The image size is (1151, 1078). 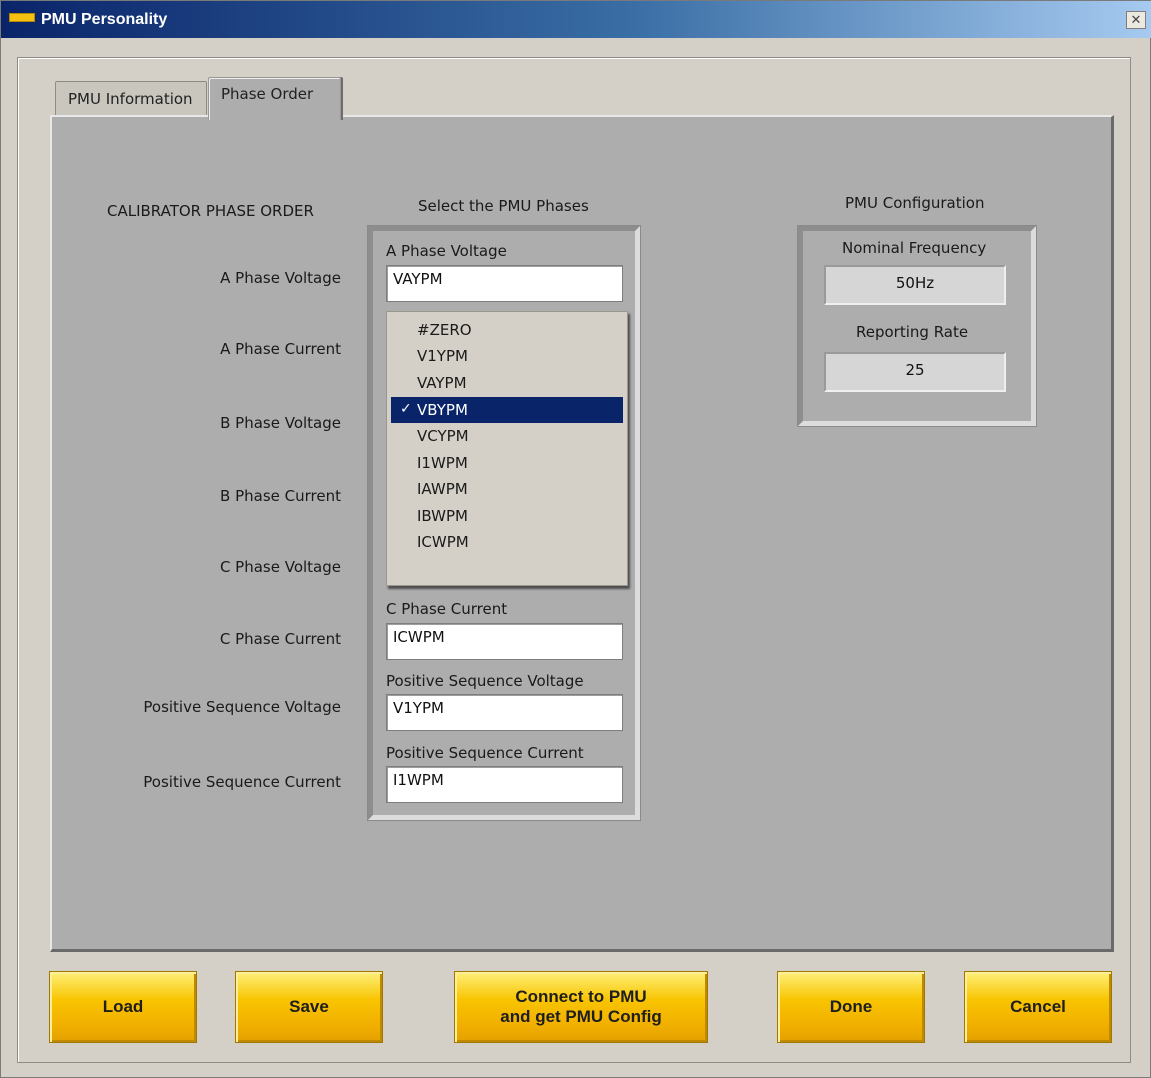 I want to click on dropdown-option: I1WPM, so click(x=507, y=463).